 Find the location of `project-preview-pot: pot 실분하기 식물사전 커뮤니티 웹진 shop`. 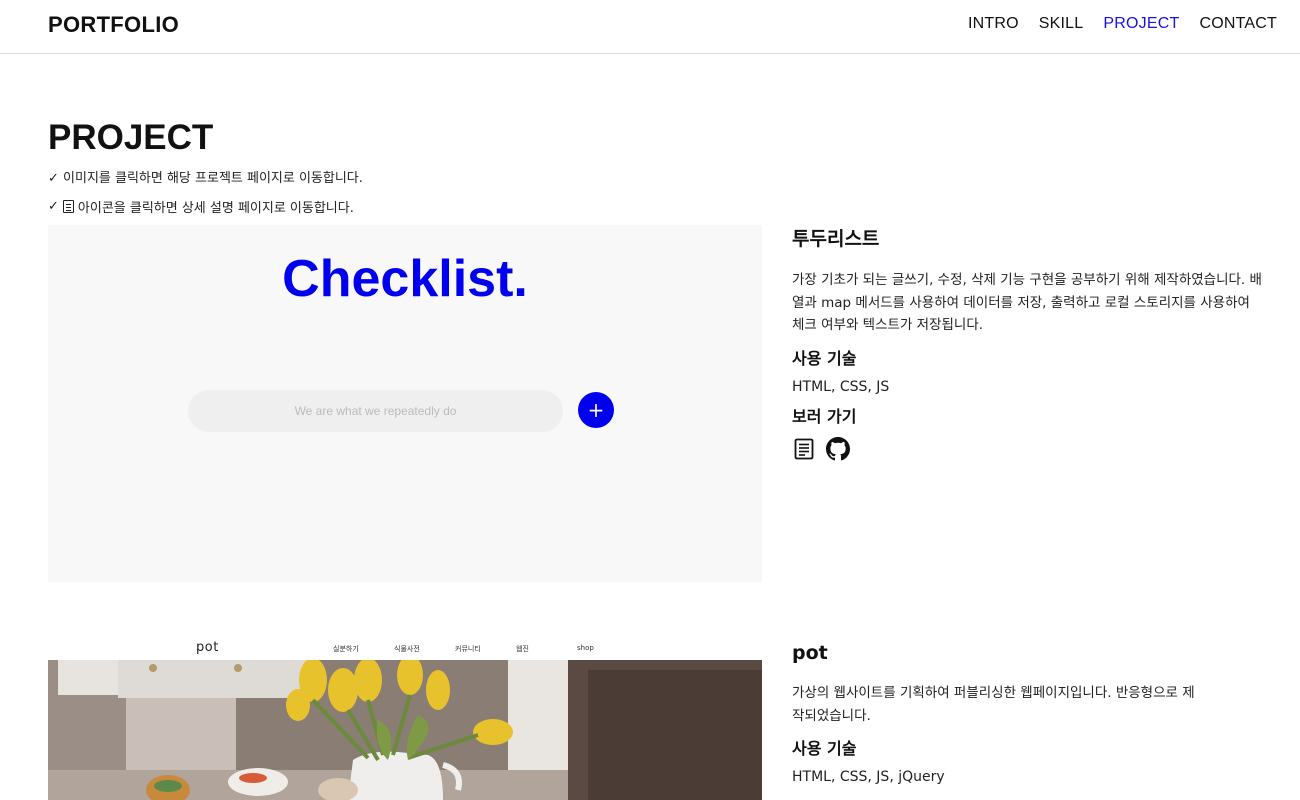

project-preview-pot: pot 실분하기 식물사전 커뮤니티 웹진 shop is located at coordinates (405, 719).